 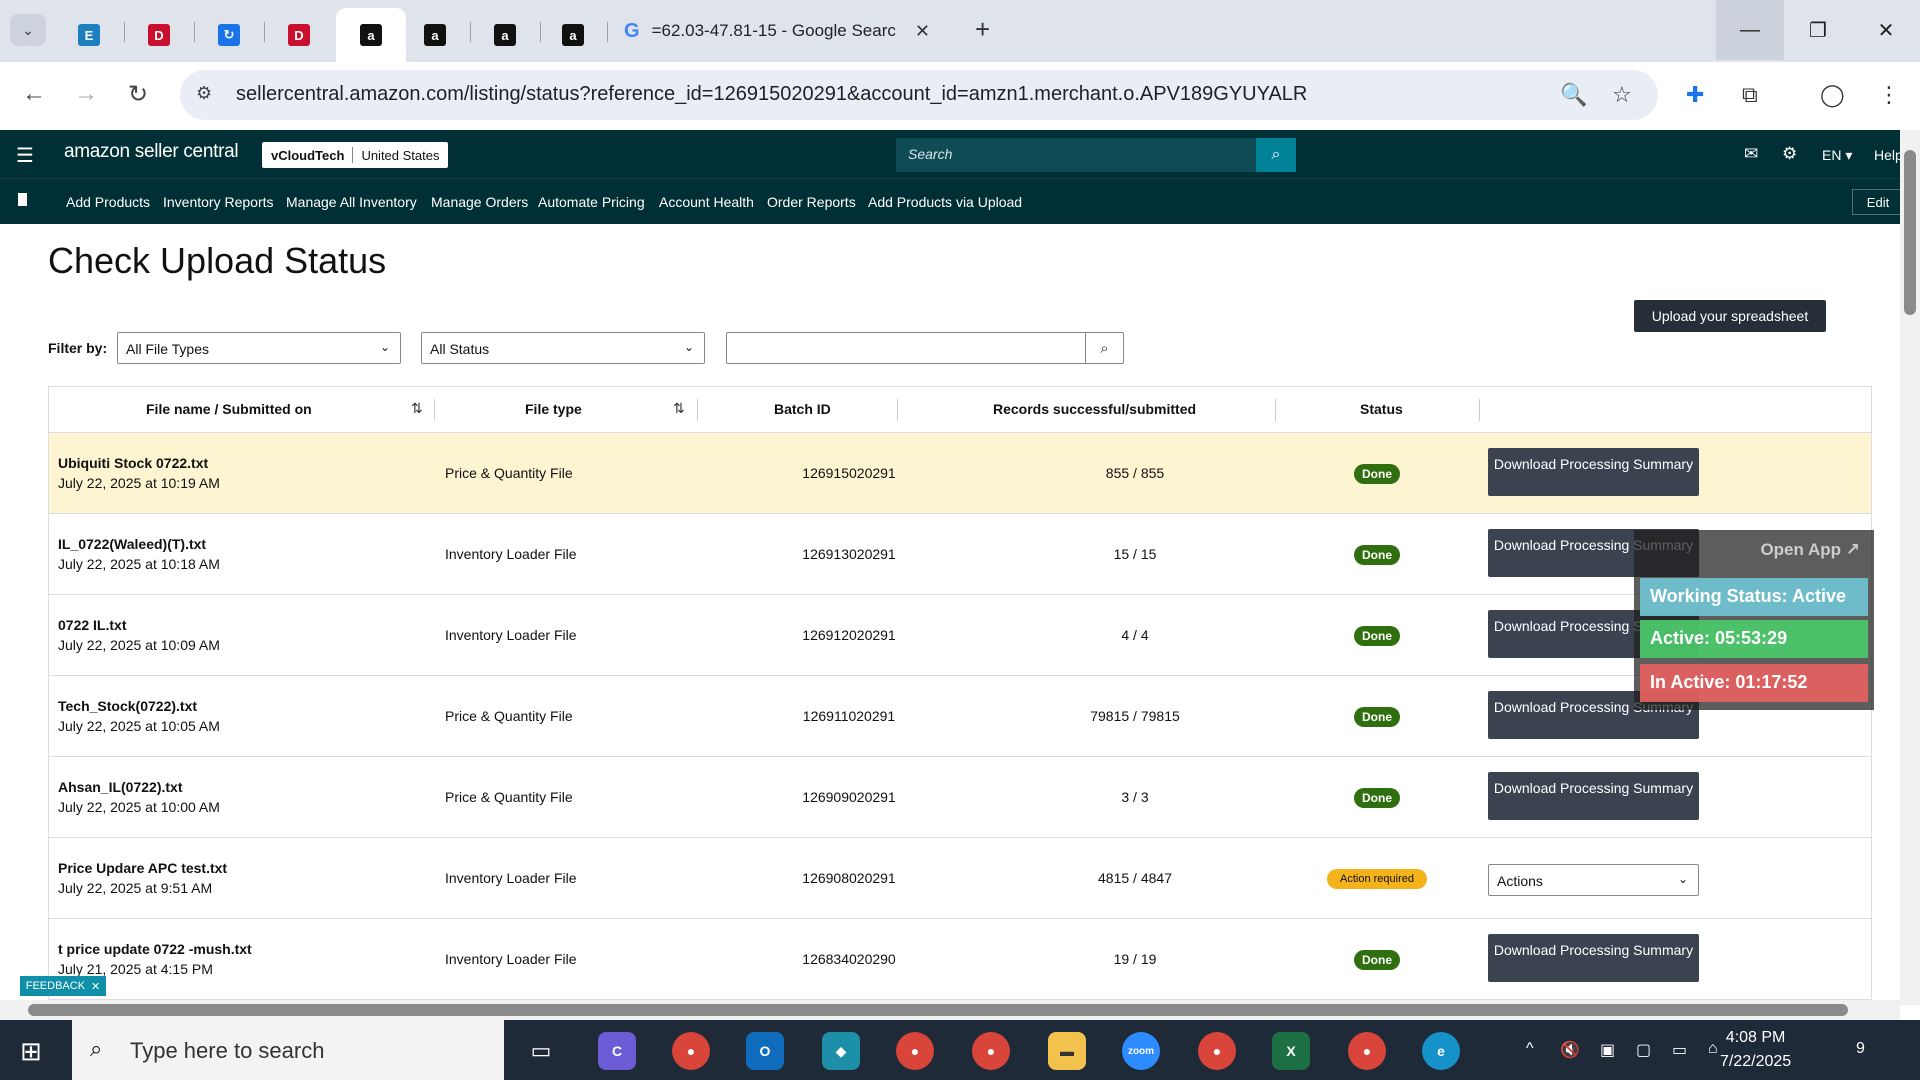 I want to click on nav-account-health: Account Health, so click(x=706, y=202).